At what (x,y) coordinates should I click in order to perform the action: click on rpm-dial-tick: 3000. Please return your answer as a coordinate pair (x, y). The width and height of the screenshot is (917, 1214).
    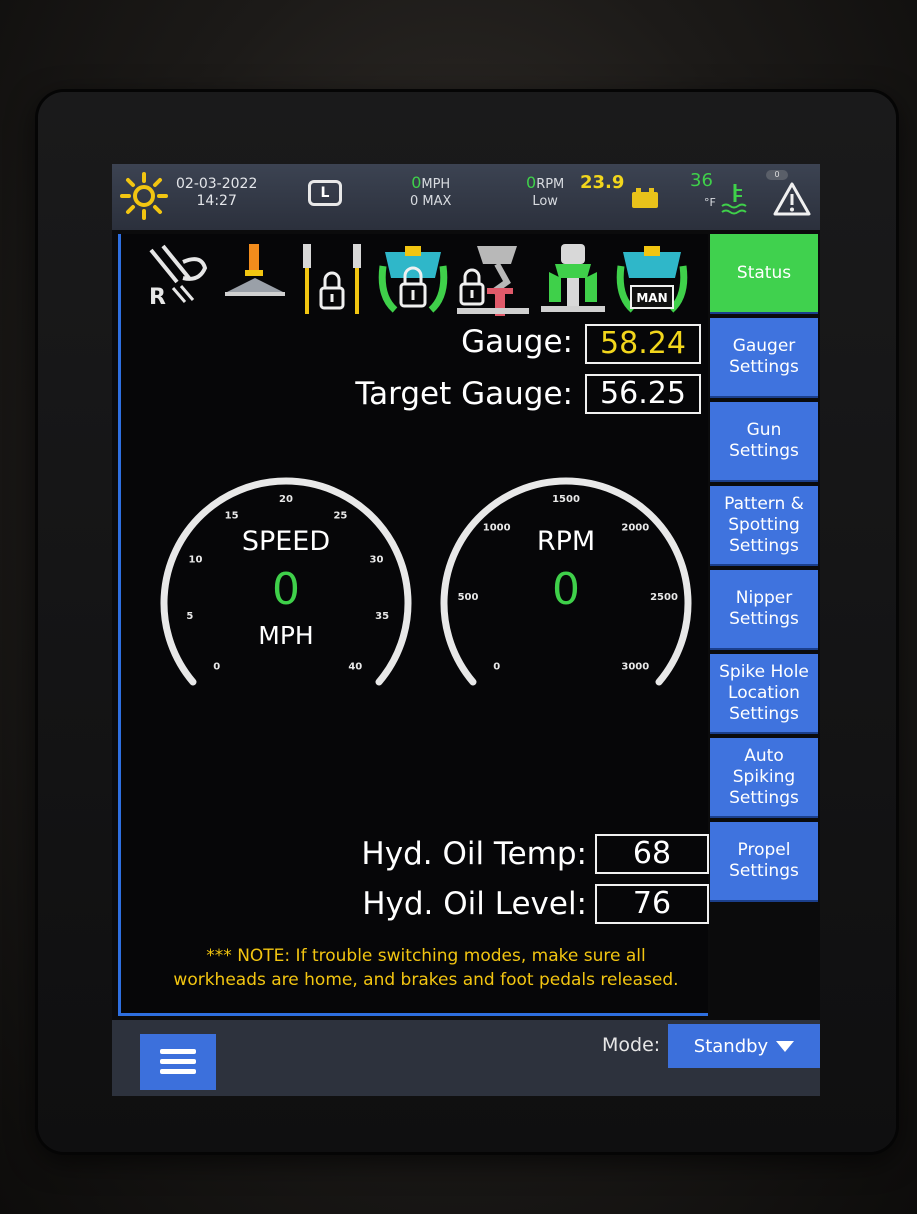
    Looking at the image, I should click on (635, 666).